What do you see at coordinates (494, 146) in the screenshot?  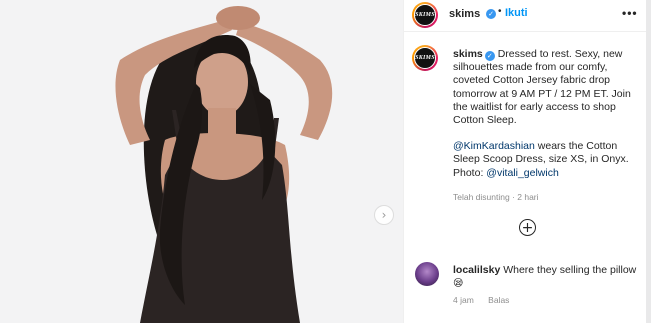 I see `mention-link-kim: @KimKardashian` at bounding box center [494, 146].